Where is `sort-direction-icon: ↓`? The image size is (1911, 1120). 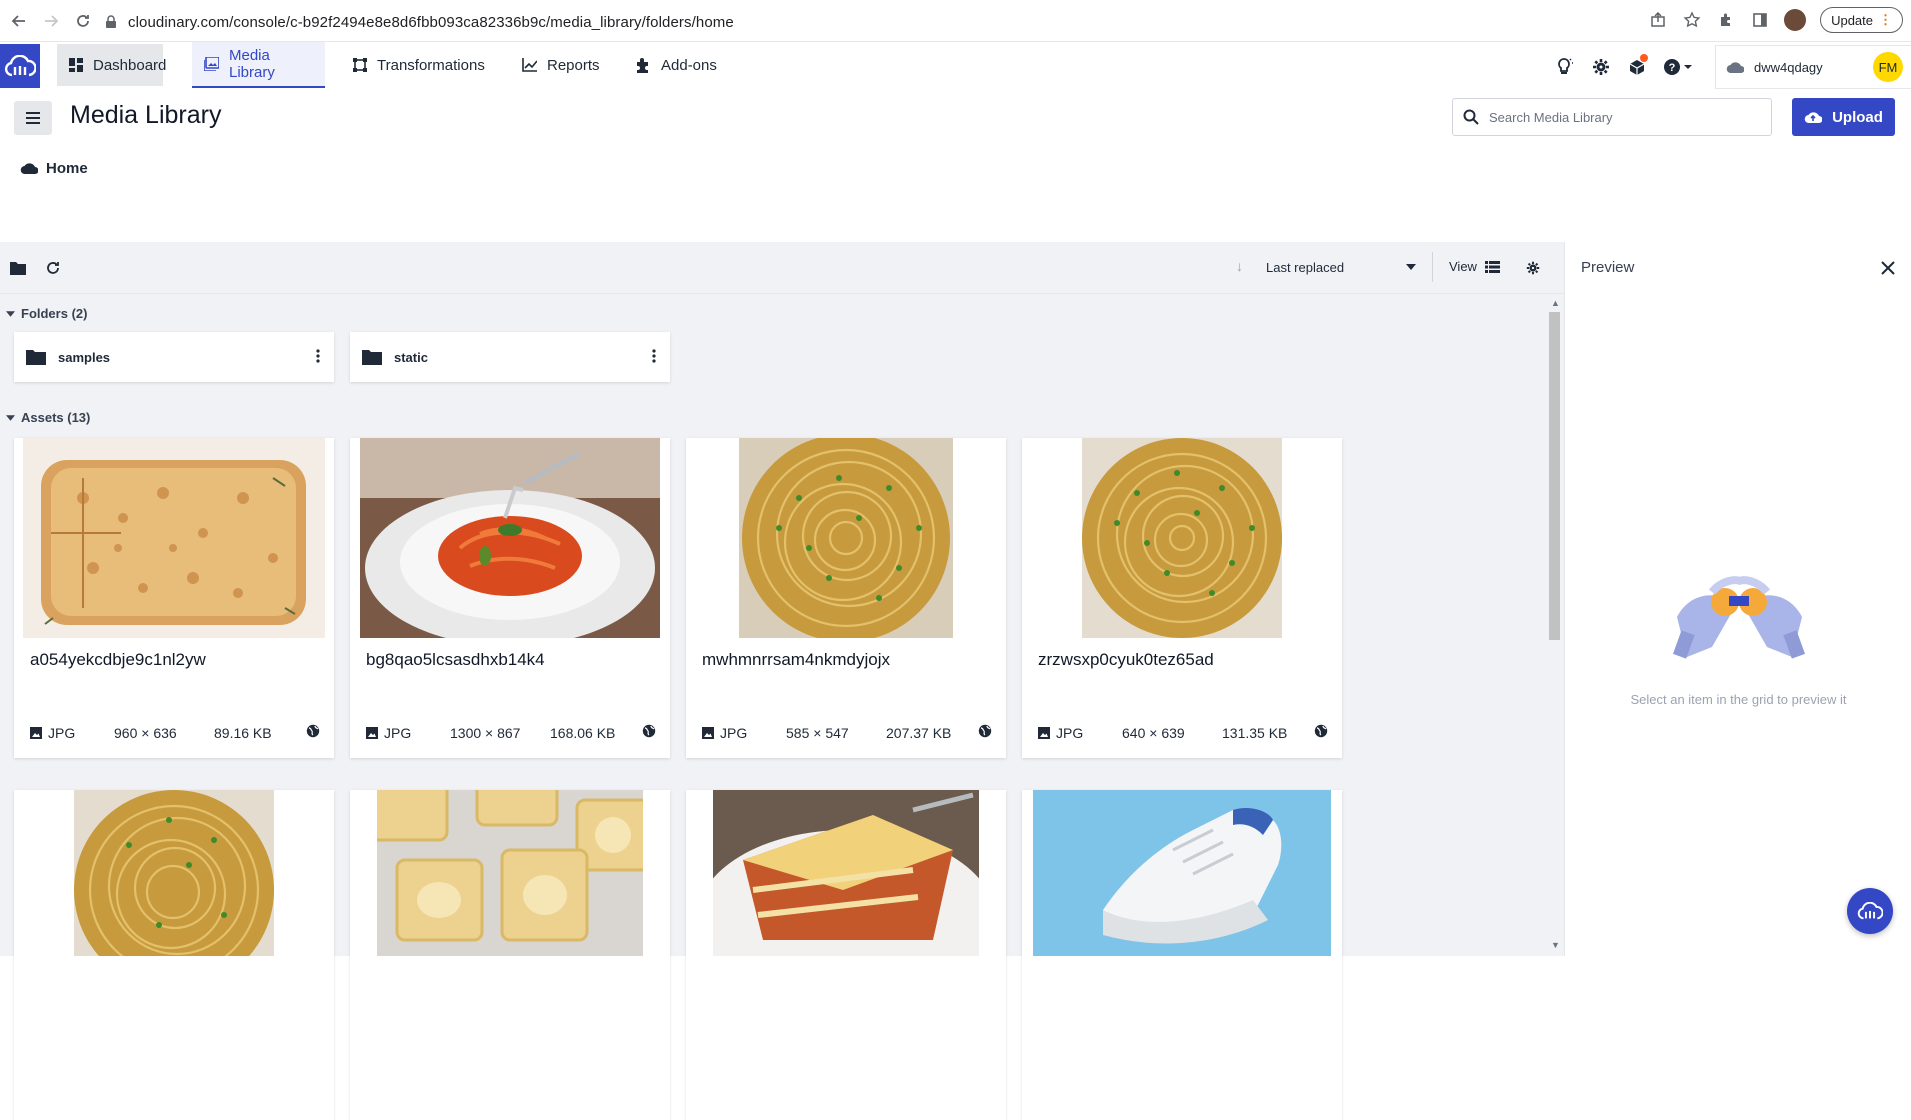 sort-direction-icon: ↓ is located at coordinates (1239, 266).